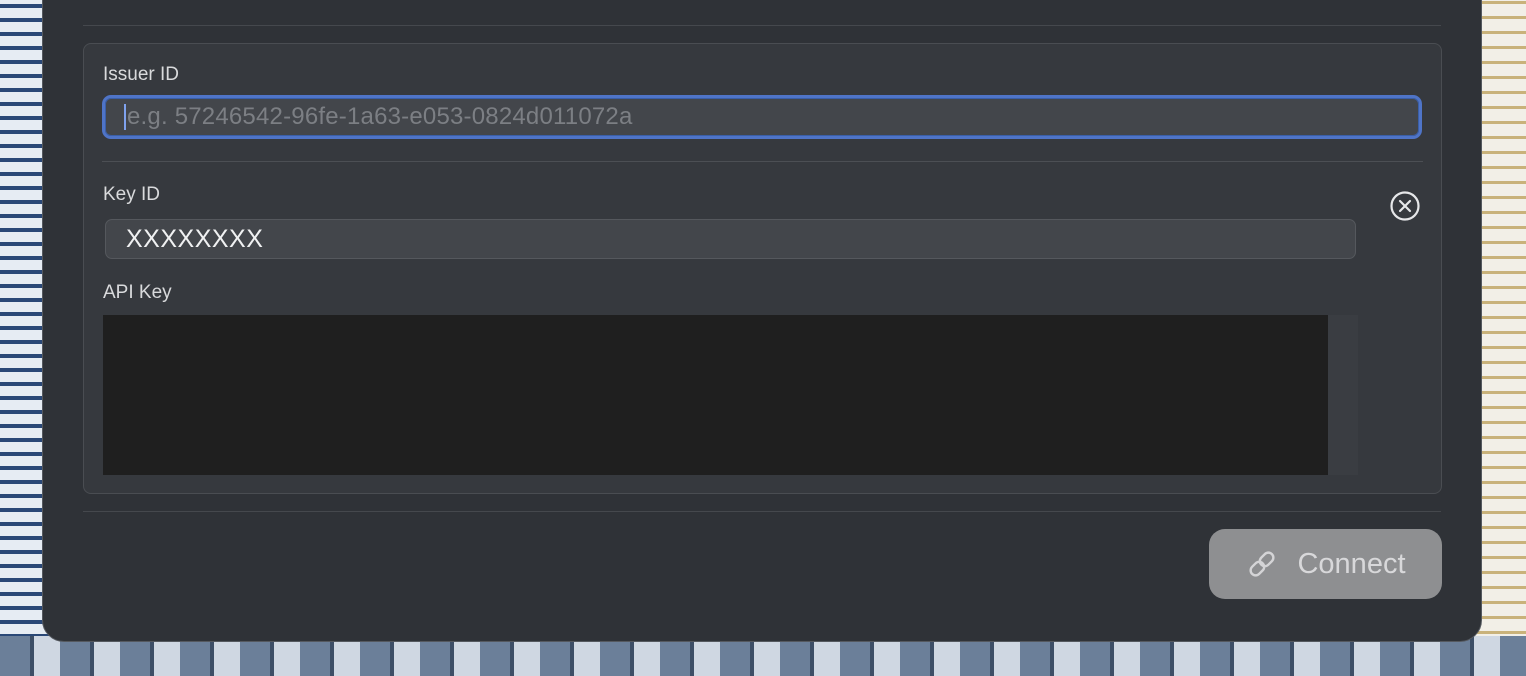  I want to click on key-id-label: Key ID, so click(132, 194).